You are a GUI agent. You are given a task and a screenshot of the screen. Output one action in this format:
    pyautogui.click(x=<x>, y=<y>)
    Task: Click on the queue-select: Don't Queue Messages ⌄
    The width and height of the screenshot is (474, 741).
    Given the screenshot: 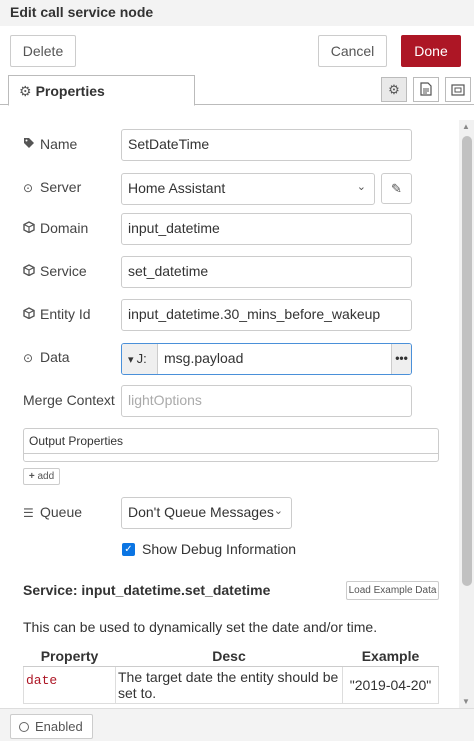 What is the action you would take?
    pyautogui.click(x=206, y=513)
    